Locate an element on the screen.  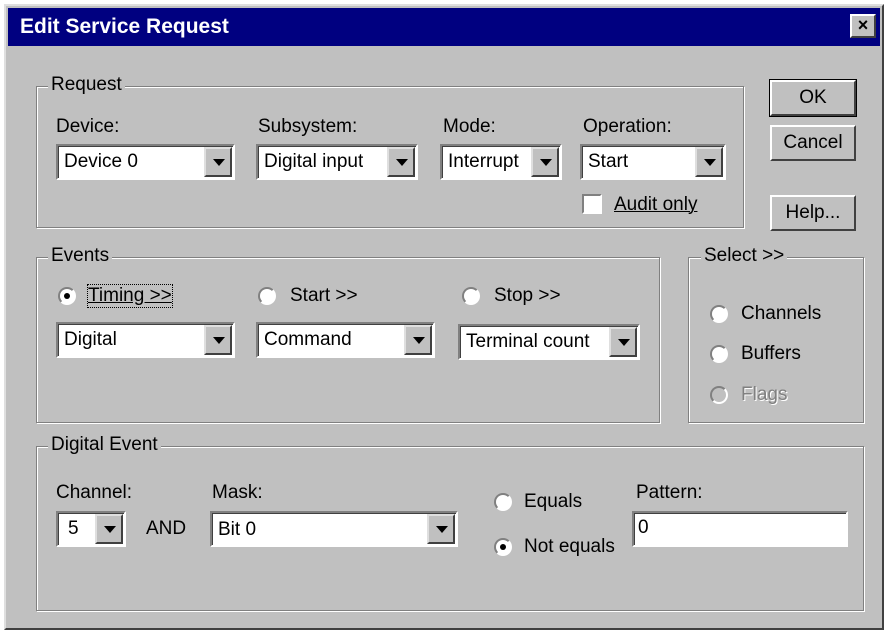
dialog-title: Edit Service Request is located at coordinates (124, 26).